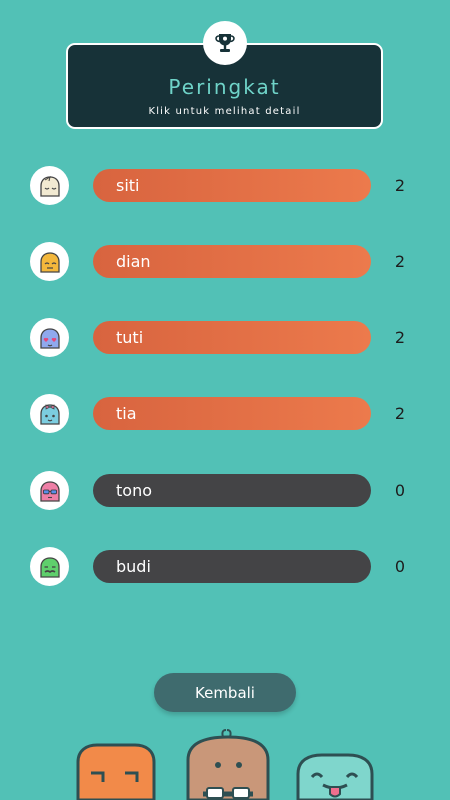 Image resolution: width=450 pixels, height=800 pixels. What do you see at coordinates (232, 490) in the screenshot?
I see `player-name-bar: tono` at bounding box center [232, 490].